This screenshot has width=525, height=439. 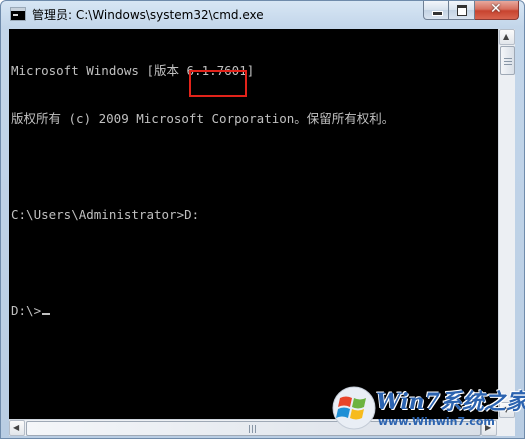 What do you see at coordinates (436, 421) in the screenshot?
I see `watermark-url: www.Winwin7.com` at bounding box center [436, 421].